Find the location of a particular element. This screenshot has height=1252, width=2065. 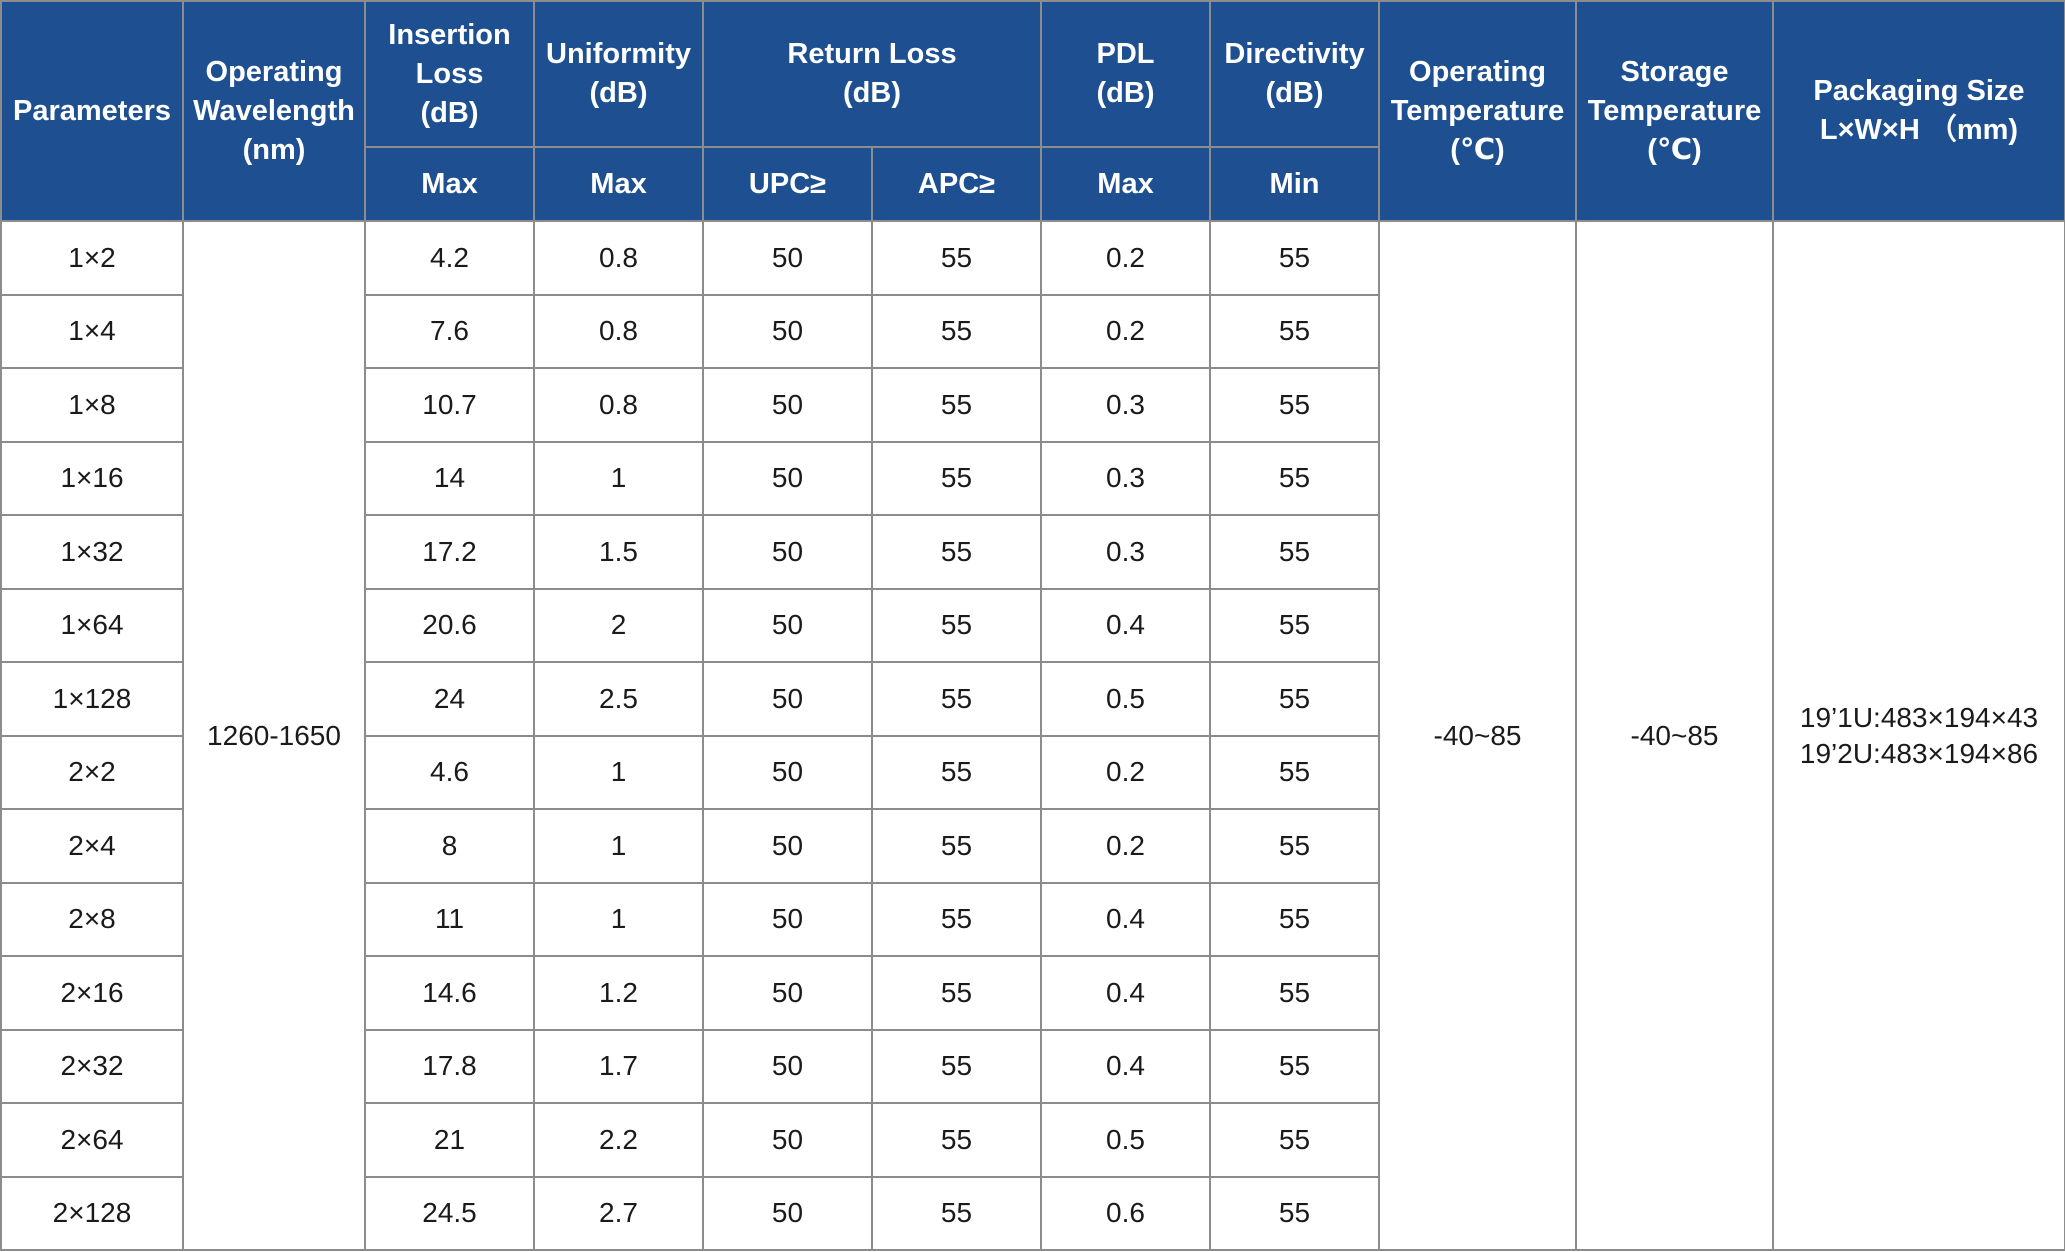

header-op-temp-line: Temperature is located at coordinates (1477, 110).